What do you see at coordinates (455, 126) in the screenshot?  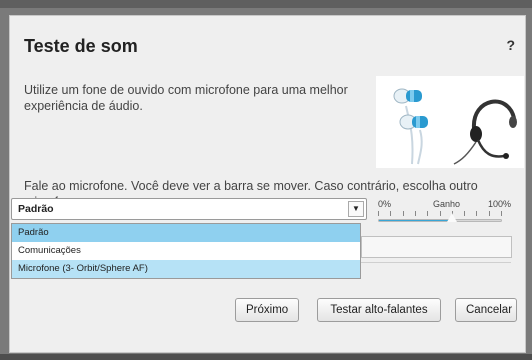 I see `earbuds-and-headset-image` at bounding box center [455, 126].